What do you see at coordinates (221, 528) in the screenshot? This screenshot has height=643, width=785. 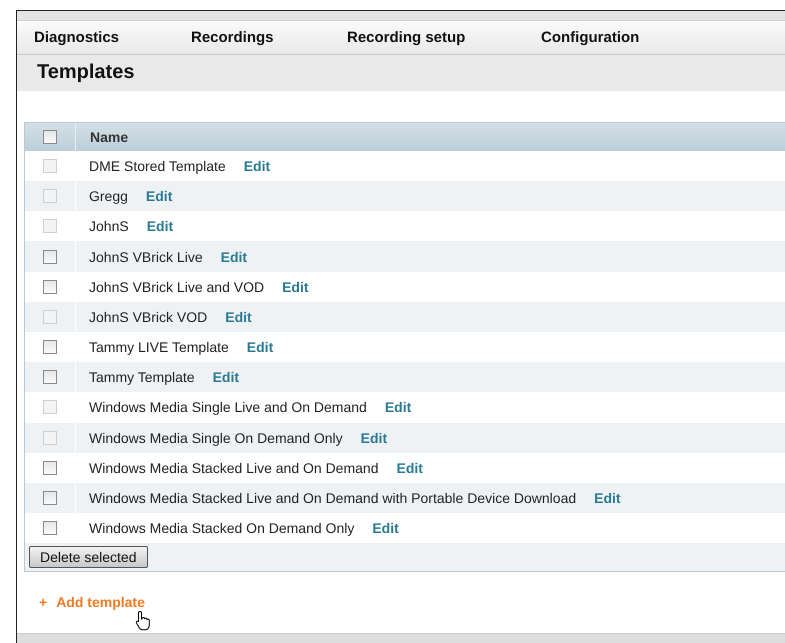 I see `template-name: Windows Media Stacked On Demand Only` at bounding box center [221, 528].